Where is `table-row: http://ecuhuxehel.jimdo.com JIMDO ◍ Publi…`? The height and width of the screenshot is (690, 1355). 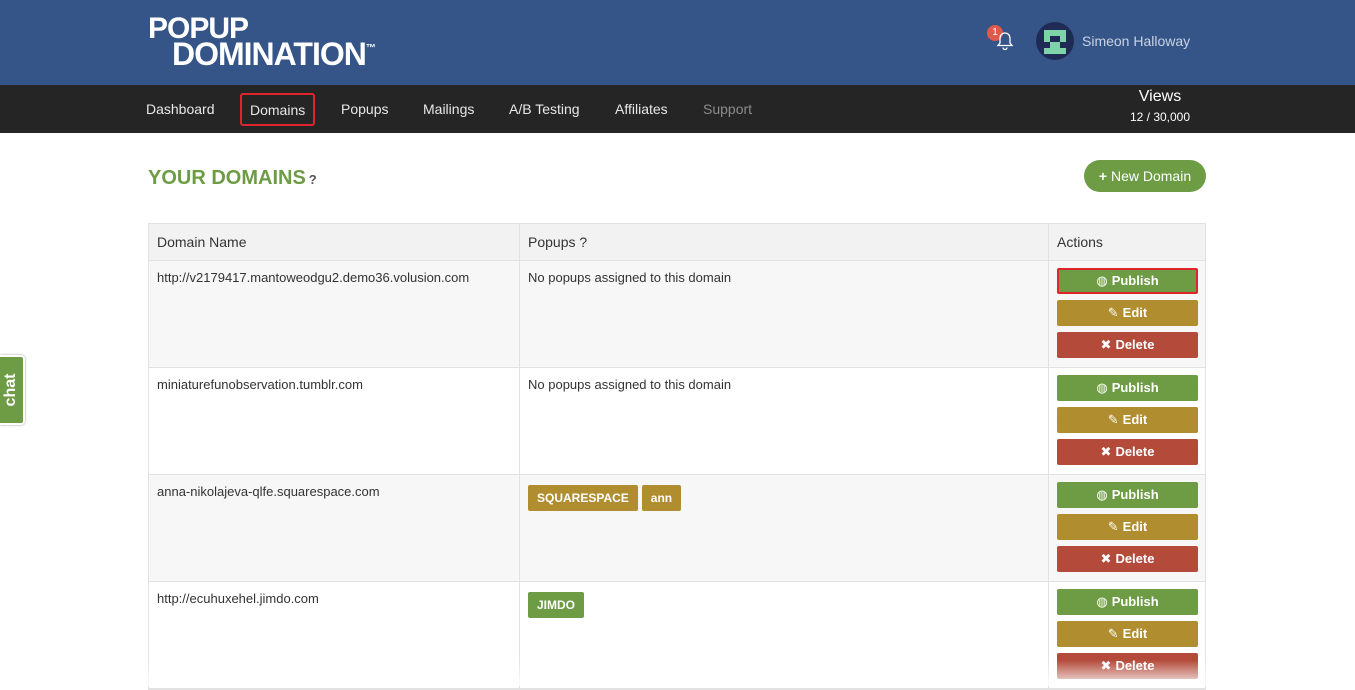
table-row: http://ecuhuxehel.jimdo.com JIMDO ◍ Publi… is located at coordinates (677, 635).